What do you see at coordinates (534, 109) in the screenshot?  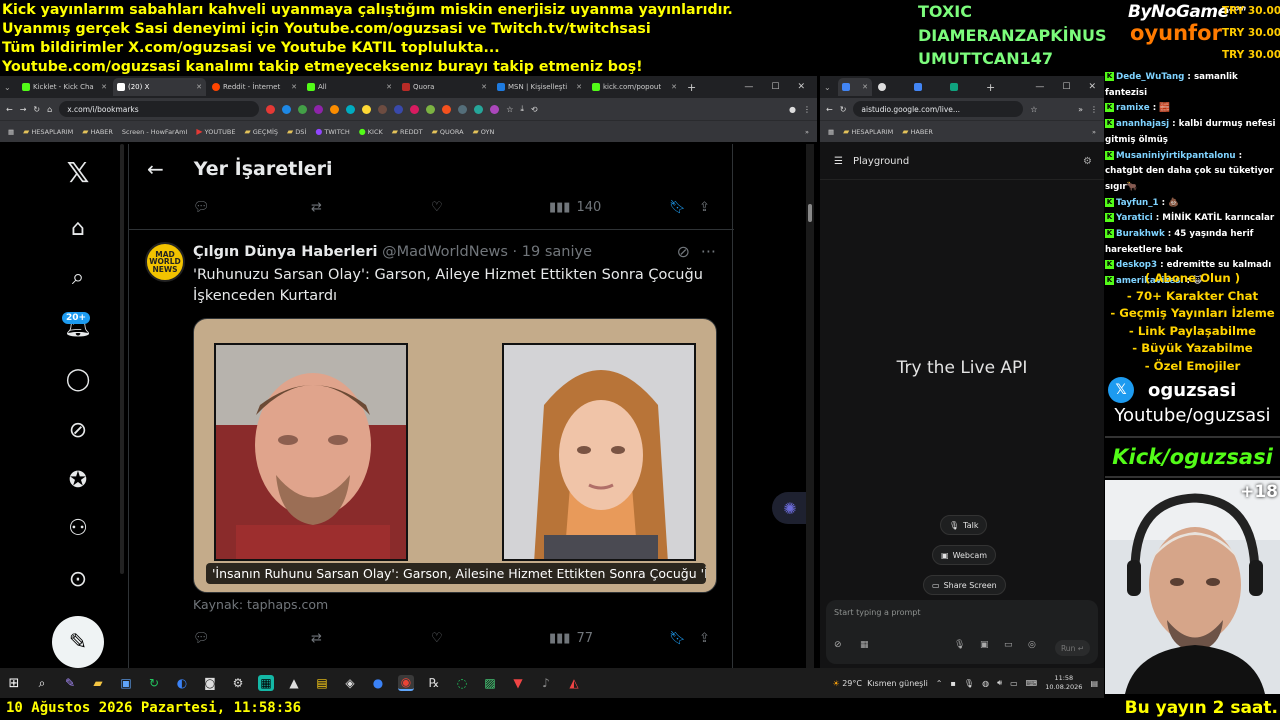 I see `history-icon: ⟲` at bounding box center [534, 109].